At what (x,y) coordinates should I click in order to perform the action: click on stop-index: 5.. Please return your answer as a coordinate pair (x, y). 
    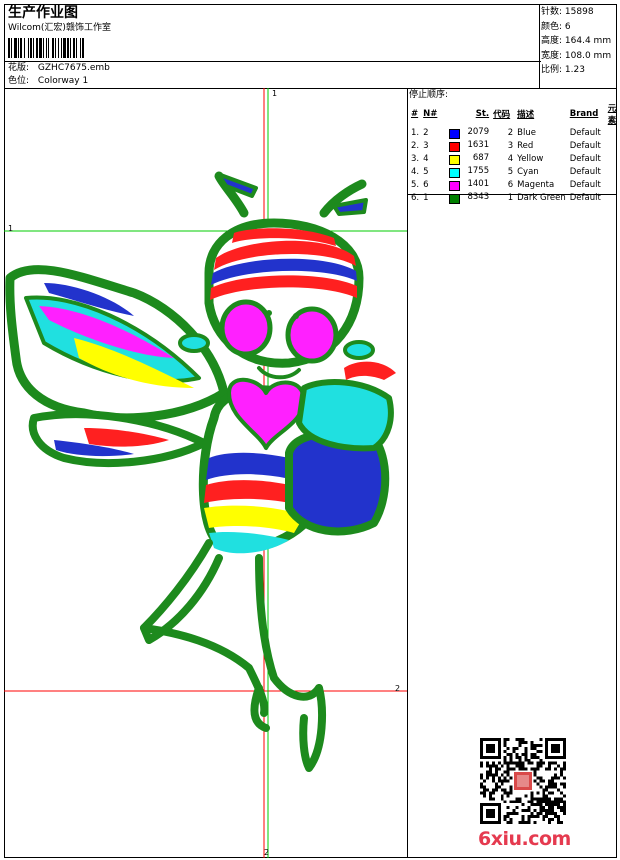
    Looking at the image, I should click on (415, 184).